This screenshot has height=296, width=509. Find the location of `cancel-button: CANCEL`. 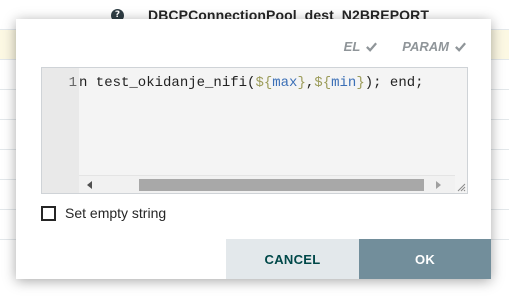

cancel-button: CANCEL is located at coordinates (292, 259).